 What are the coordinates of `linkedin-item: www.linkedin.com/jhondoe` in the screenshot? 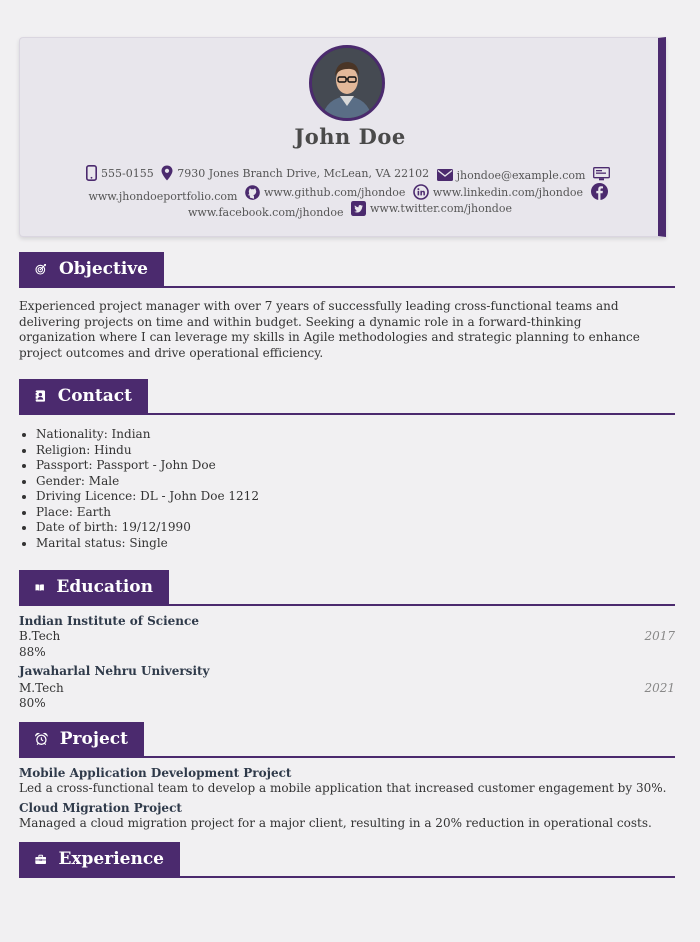 It's located at (498, 192).